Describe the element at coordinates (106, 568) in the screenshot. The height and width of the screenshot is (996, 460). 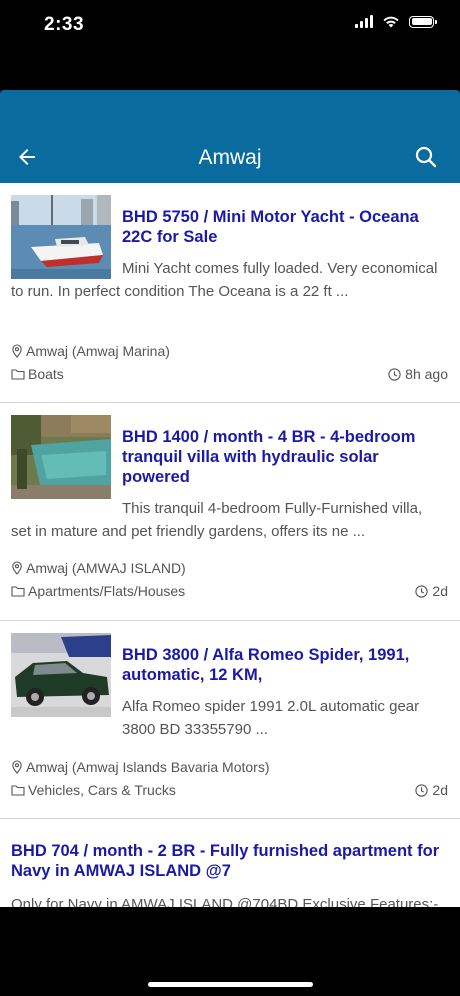
I see `listing-location: Amwaj (AMWAJ ISLAND)` at that location.